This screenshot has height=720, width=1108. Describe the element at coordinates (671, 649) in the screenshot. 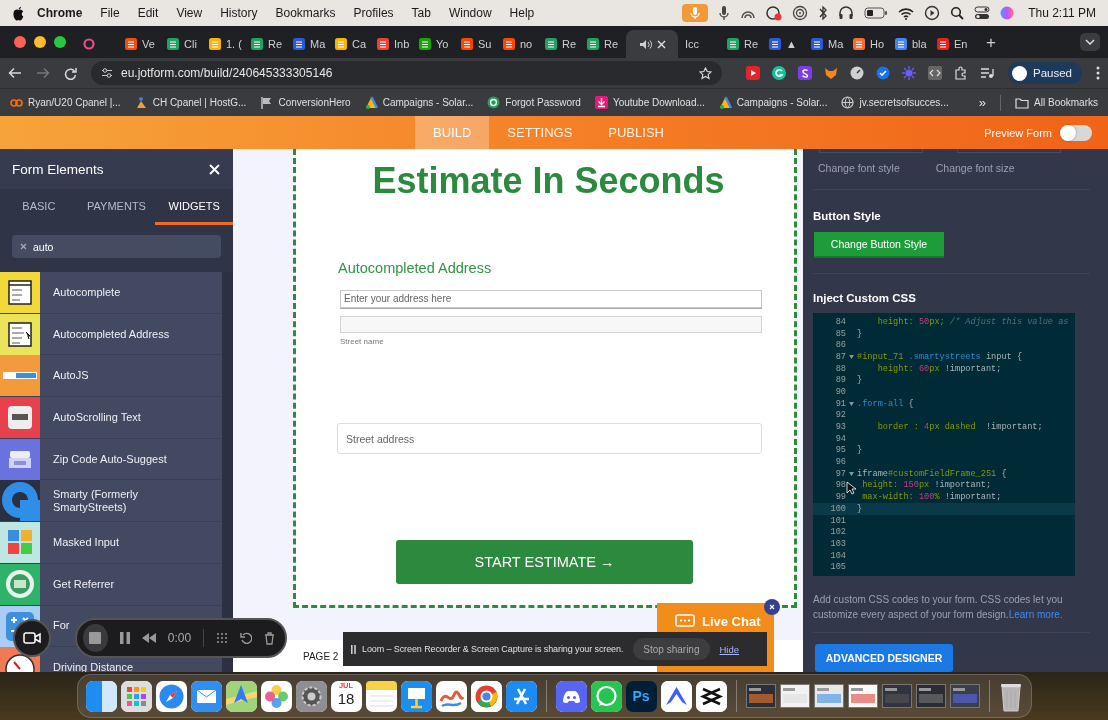

I see `stop-sharing-button: Stop sharing` at that location.